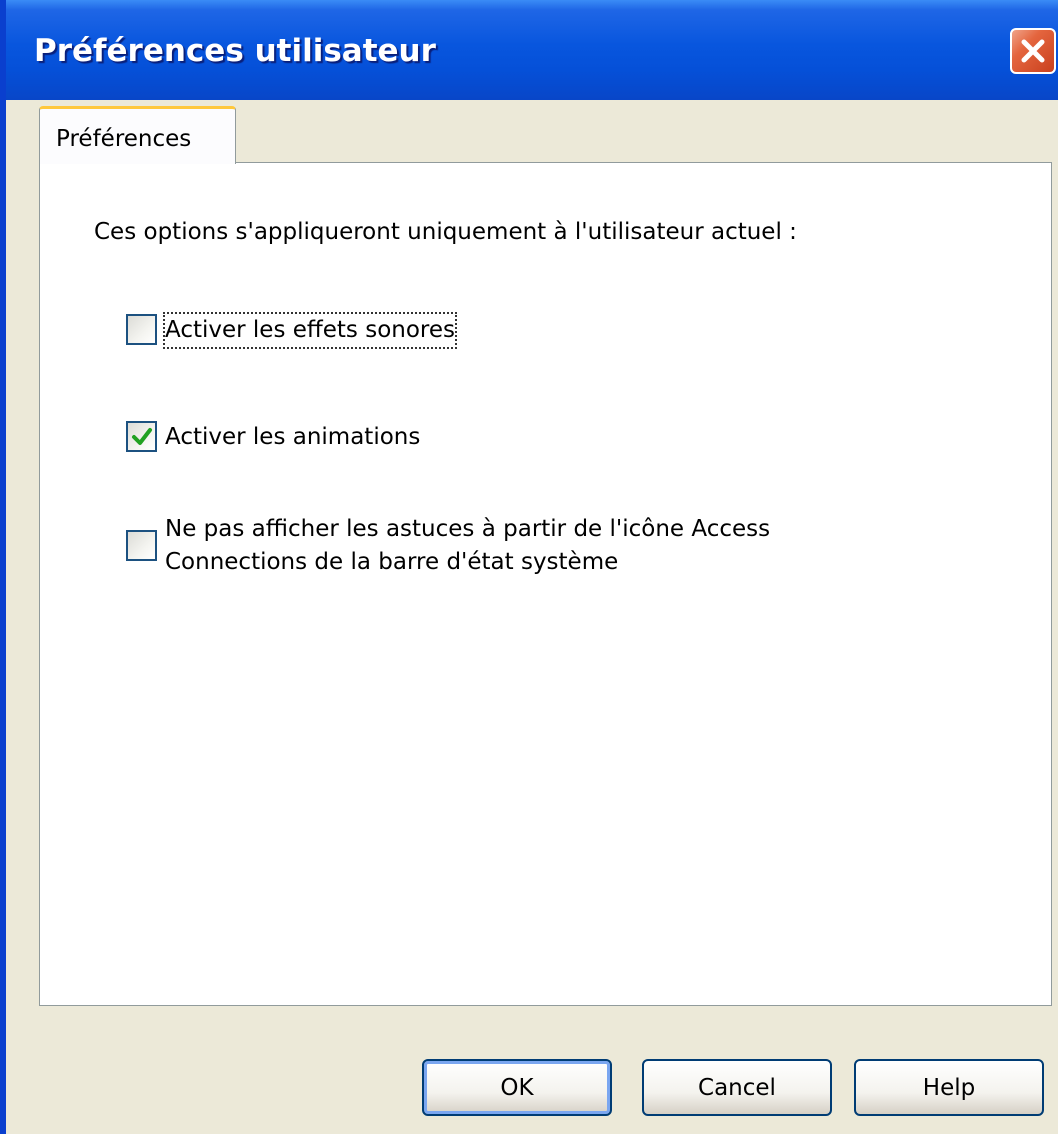 This screenshot has height=1134, width=1058. I want to click on cancel-button: Cancel, so click(737, 1087).